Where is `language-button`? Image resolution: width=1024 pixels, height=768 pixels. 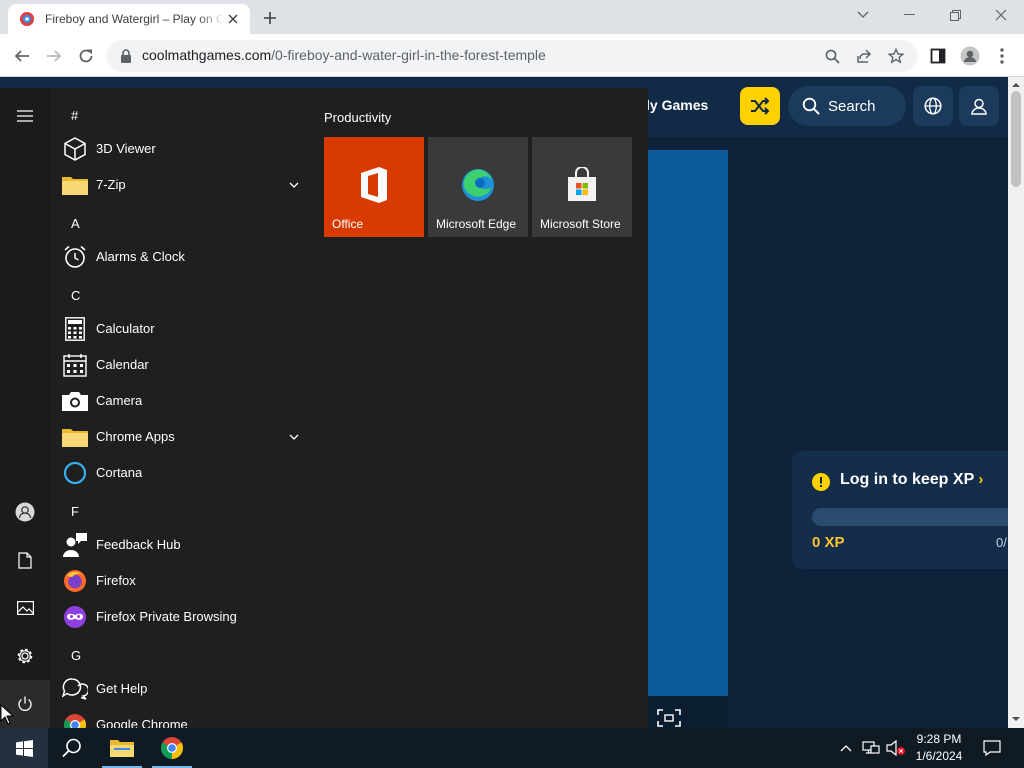 language-button is located at coordinates (933, 106).